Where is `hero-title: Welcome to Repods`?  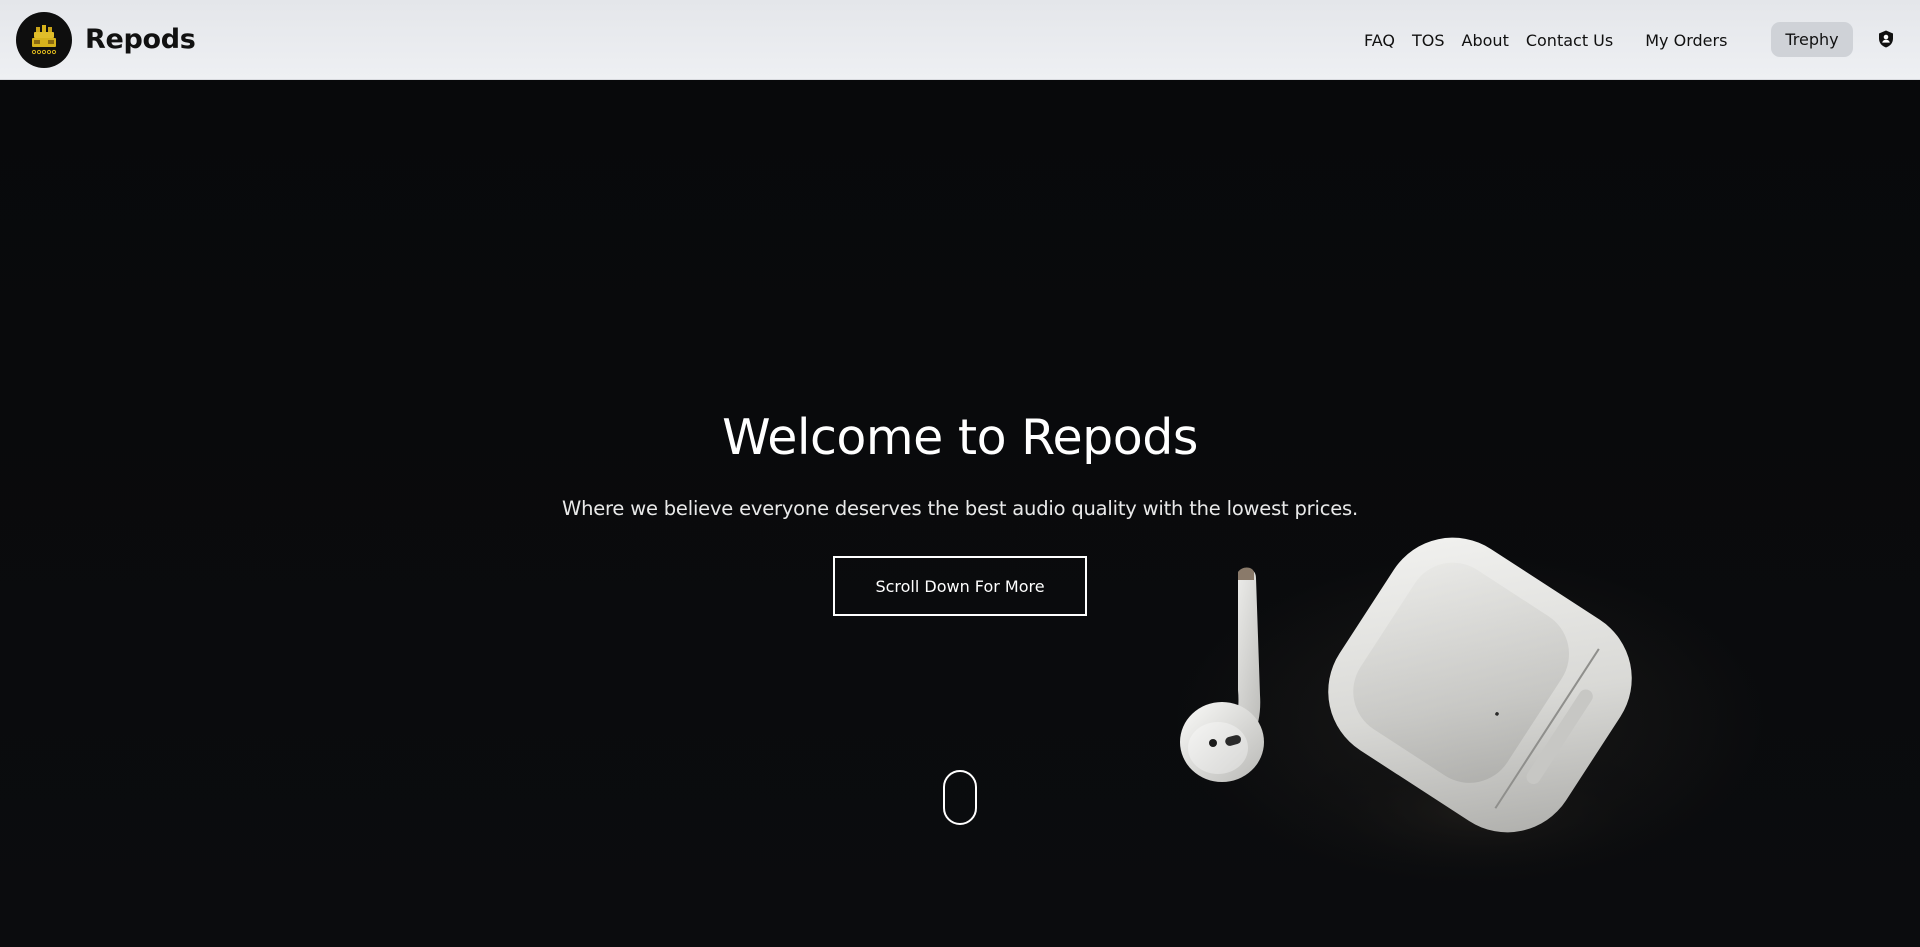 hero-title: Welcome to Repods is located at coordinates (960, 437).